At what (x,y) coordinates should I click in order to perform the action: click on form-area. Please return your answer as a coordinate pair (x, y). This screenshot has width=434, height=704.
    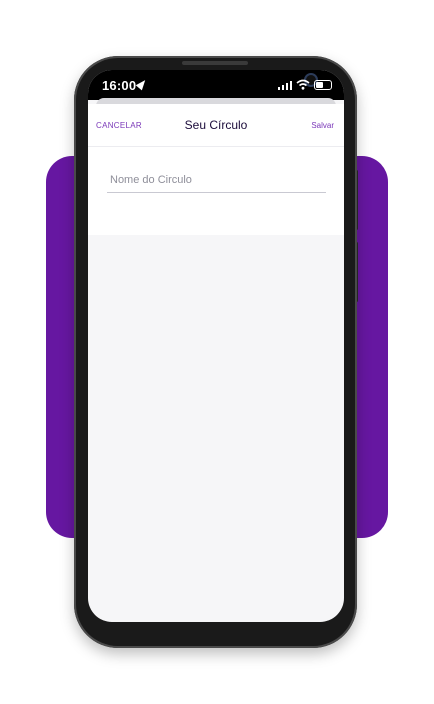
    Looking at the image, I should click on (216, 191).